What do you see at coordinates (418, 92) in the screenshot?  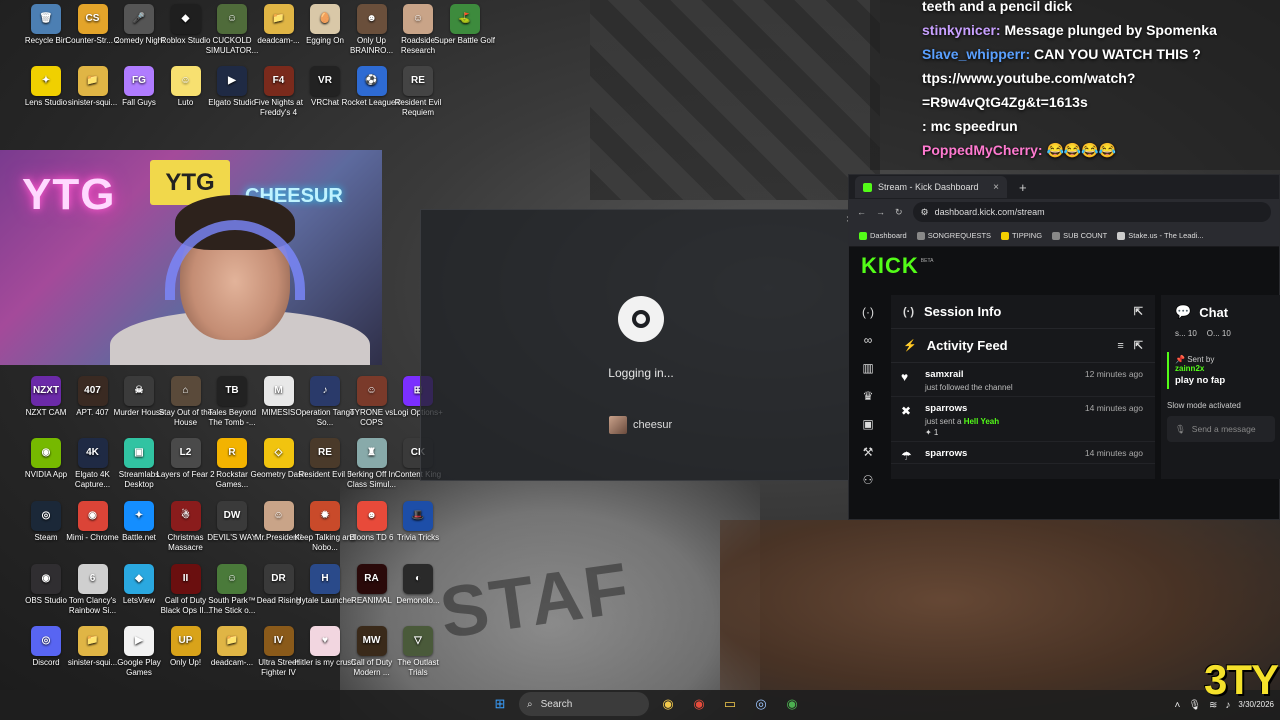 I see `desktop-icon: RE Resident Evil Requiem` at bounding box center [418, 92].